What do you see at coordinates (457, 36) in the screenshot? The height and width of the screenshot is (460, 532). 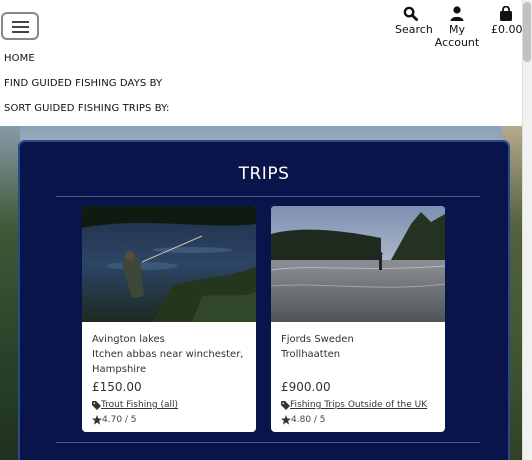 I see `my-account-label: My Account` at bounding box center [457, 36].